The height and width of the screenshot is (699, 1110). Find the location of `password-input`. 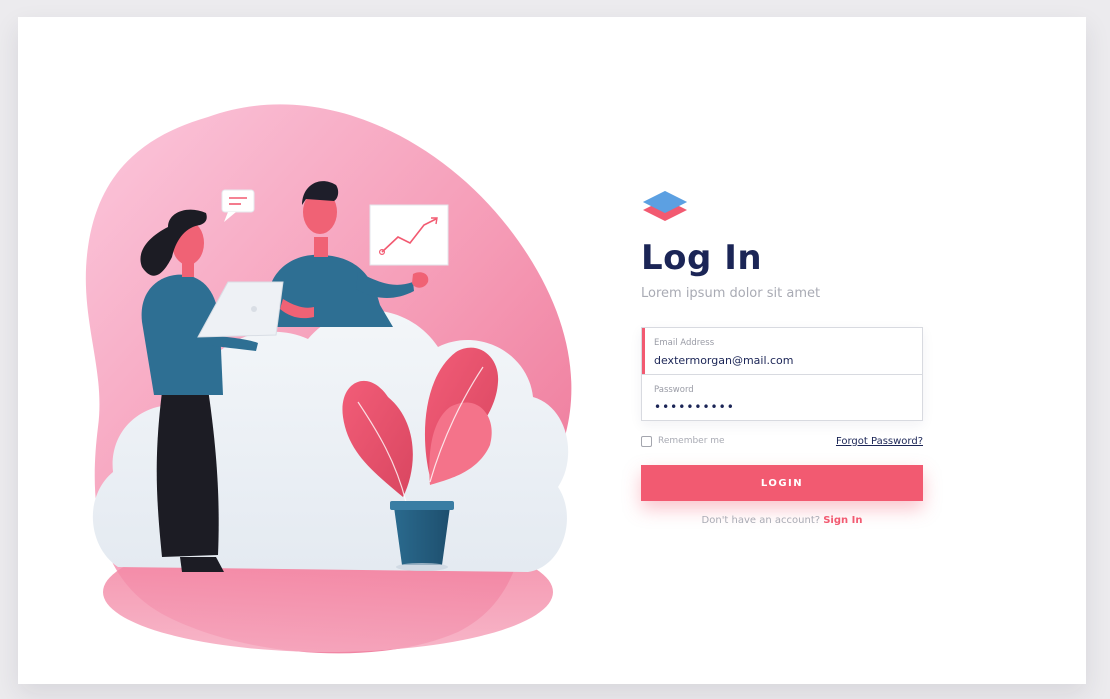

password-input is located at coordinates (782, 407).